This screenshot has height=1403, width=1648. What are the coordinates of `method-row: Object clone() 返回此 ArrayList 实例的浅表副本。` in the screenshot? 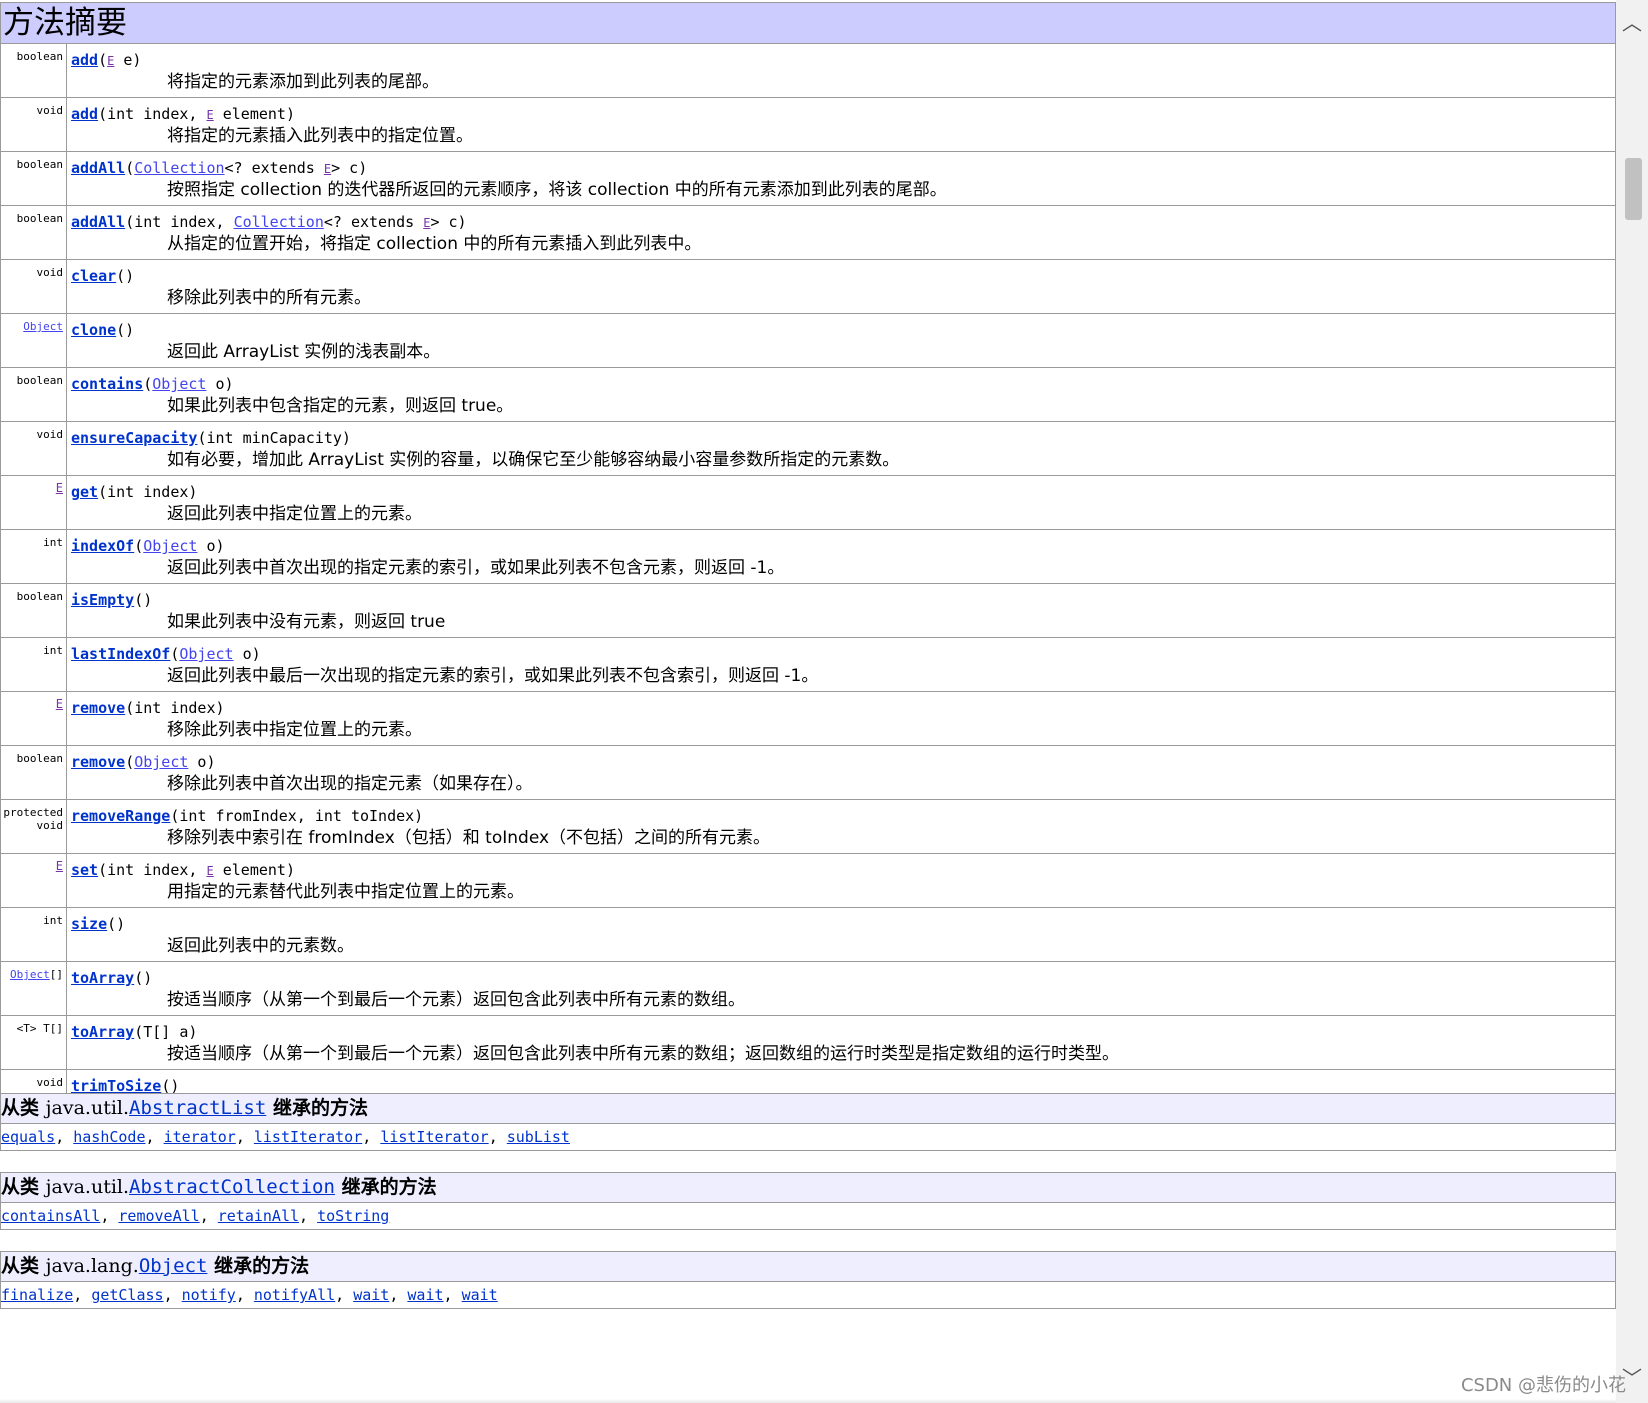 It's located at (808, 341).